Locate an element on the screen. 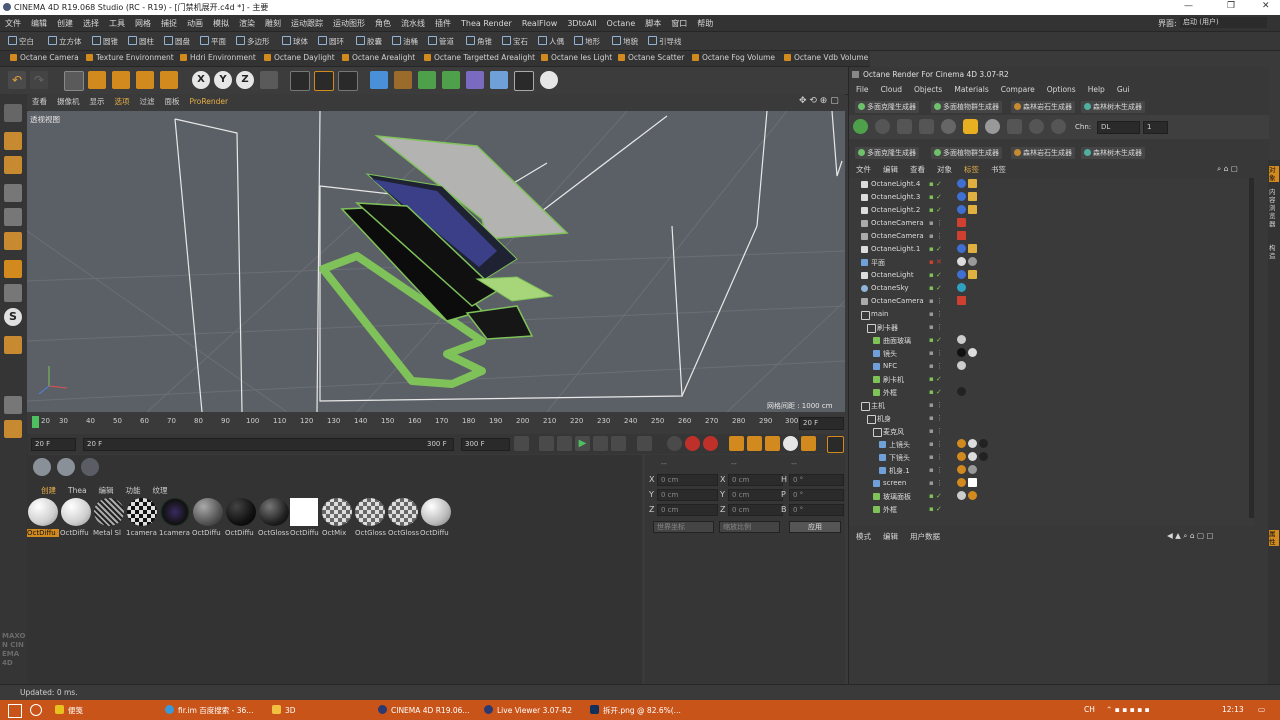  tool-landscape: 地形 is located at coordinates (587, 41).